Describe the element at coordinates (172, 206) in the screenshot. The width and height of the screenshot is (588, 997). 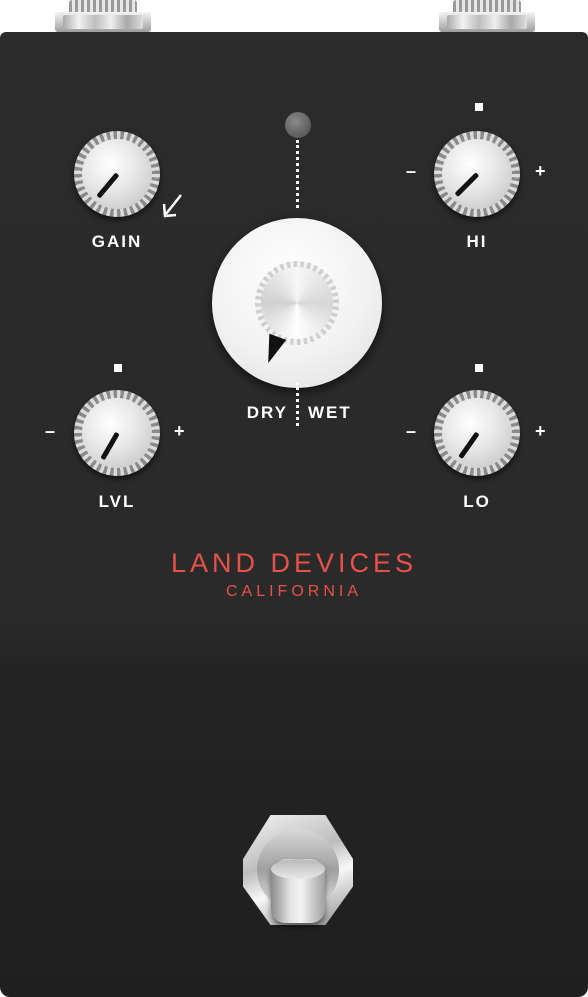
I see `arrow-down-left-icon` at that location.